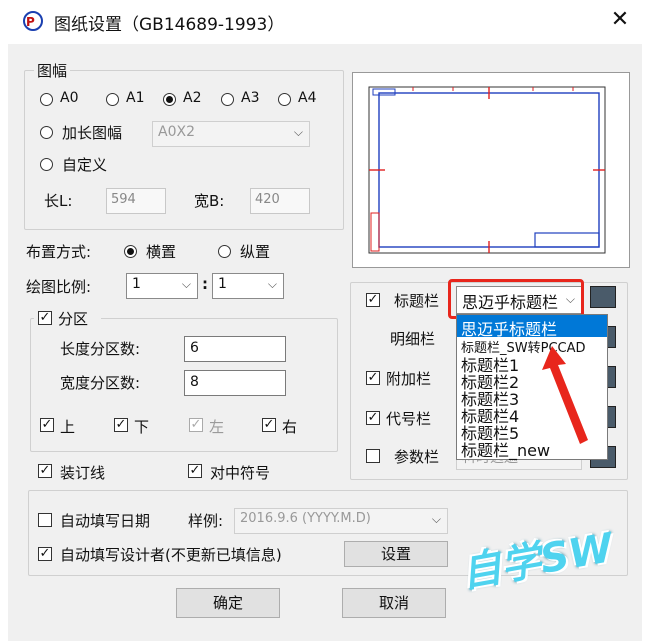 The width and height of the screenshot is (650, 641). What do you see at coordinates (248, 286) in the screenshot?
I see `scale-right-select: 1 ⌵` at bounding box center [248, 286].